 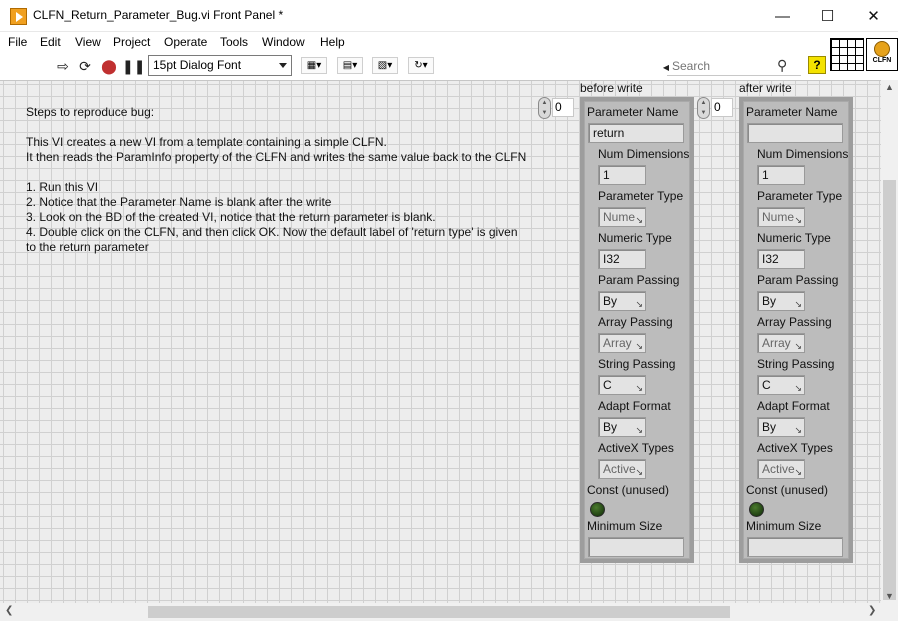 I want to click on instruction-line, so click(x=281, y=127).